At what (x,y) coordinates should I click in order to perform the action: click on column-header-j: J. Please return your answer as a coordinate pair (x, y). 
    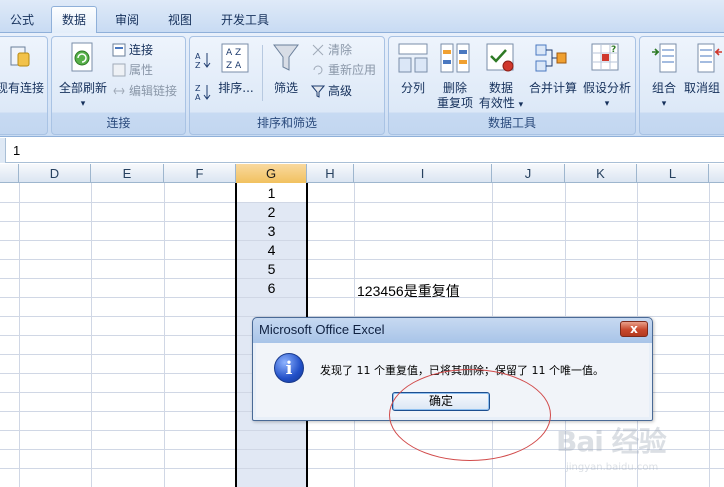
    Looking at the image, I should click on (528, 173).